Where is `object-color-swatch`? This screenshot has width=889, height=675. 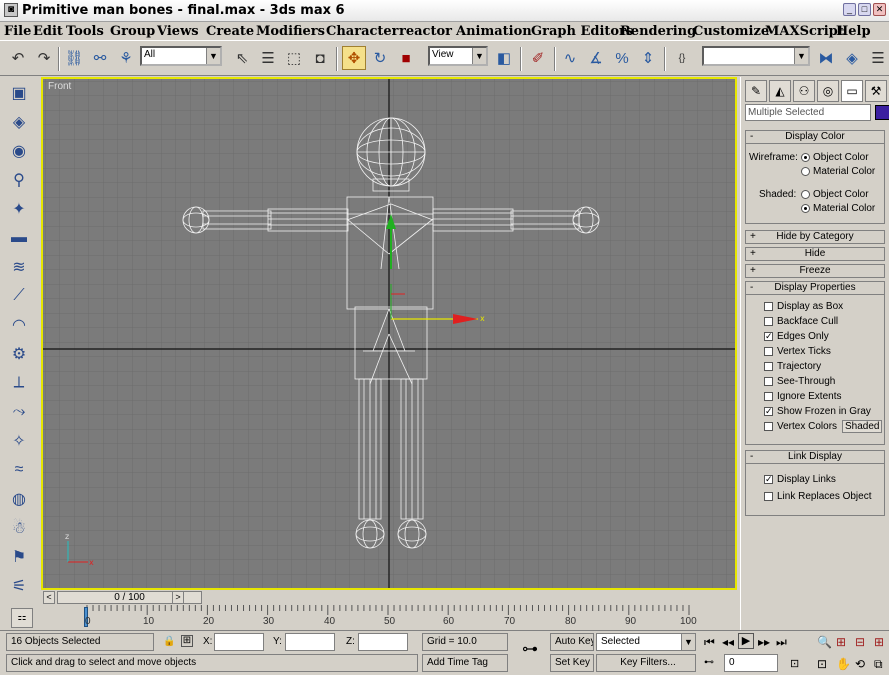
object-color-swatch is located at coordinates (882, 112).